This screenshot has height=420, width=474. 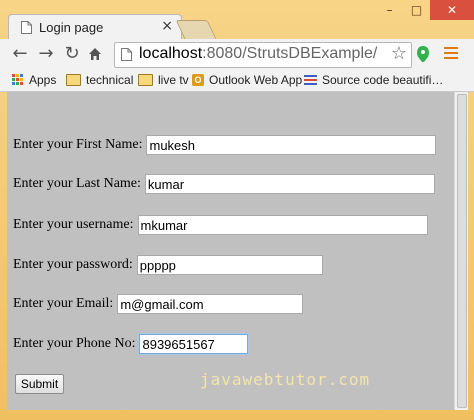 What do you see at coordinates (74, 343) in the screenshot?
I see `phone-label: Enter your Phone No:` at bounding box center [74, 343].